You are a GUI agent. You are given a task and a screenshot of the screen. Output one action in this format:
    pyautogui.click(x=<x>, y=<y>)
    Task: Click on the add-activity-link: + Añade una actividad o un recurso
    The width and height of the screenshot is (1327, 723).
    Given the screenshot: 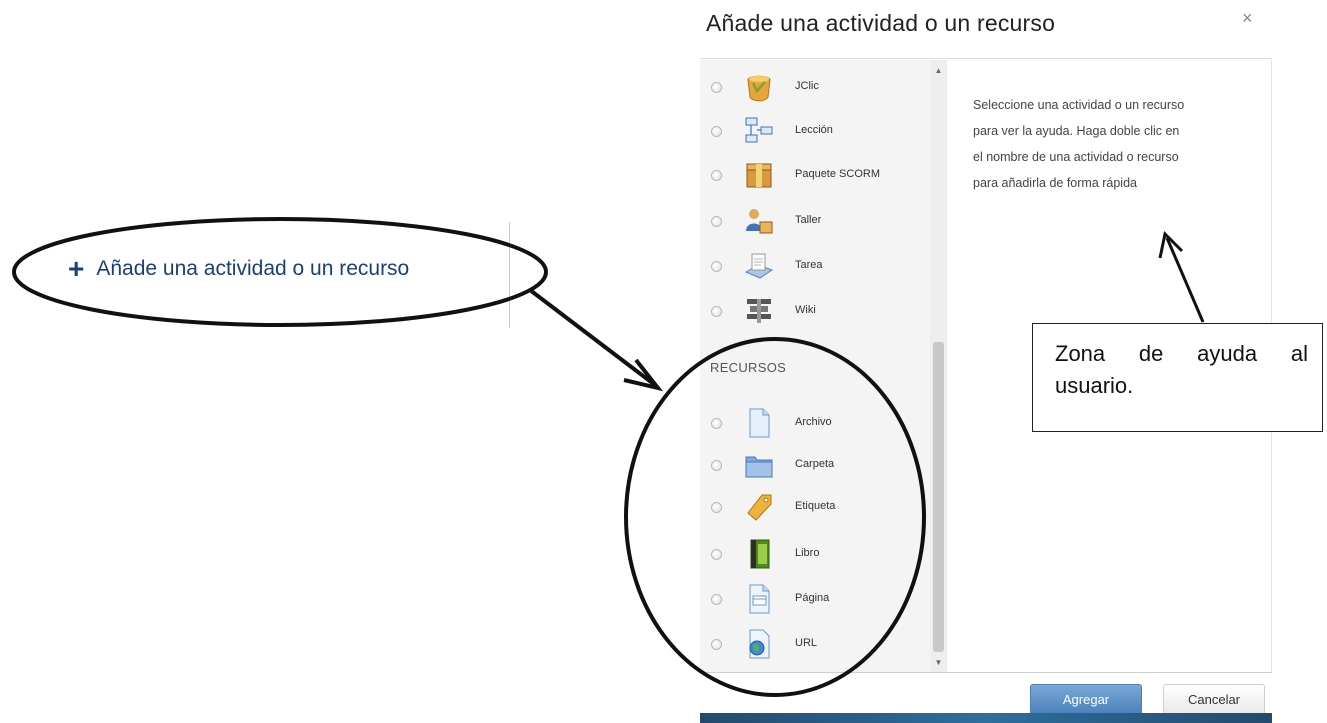 What is the action you would take?
    pyautogui.click(x=238, y=269)
    